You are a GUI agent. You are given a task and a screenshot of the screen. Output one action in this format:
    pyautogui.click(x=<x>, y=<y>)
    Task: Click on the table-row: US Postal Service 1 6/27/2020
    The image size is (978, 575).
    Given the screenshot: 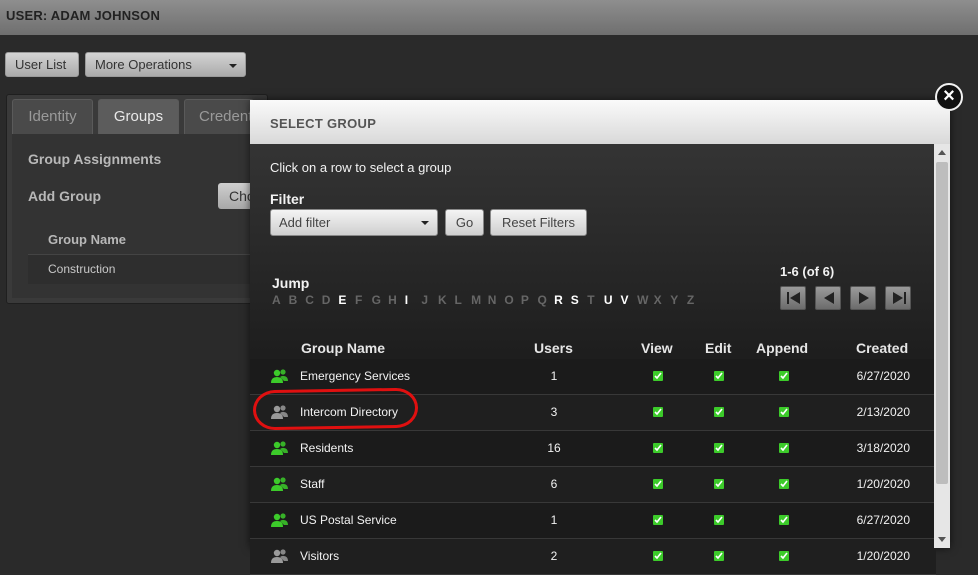 What is the action you would take?
    pyautogui.click(x=593, y=521)
    